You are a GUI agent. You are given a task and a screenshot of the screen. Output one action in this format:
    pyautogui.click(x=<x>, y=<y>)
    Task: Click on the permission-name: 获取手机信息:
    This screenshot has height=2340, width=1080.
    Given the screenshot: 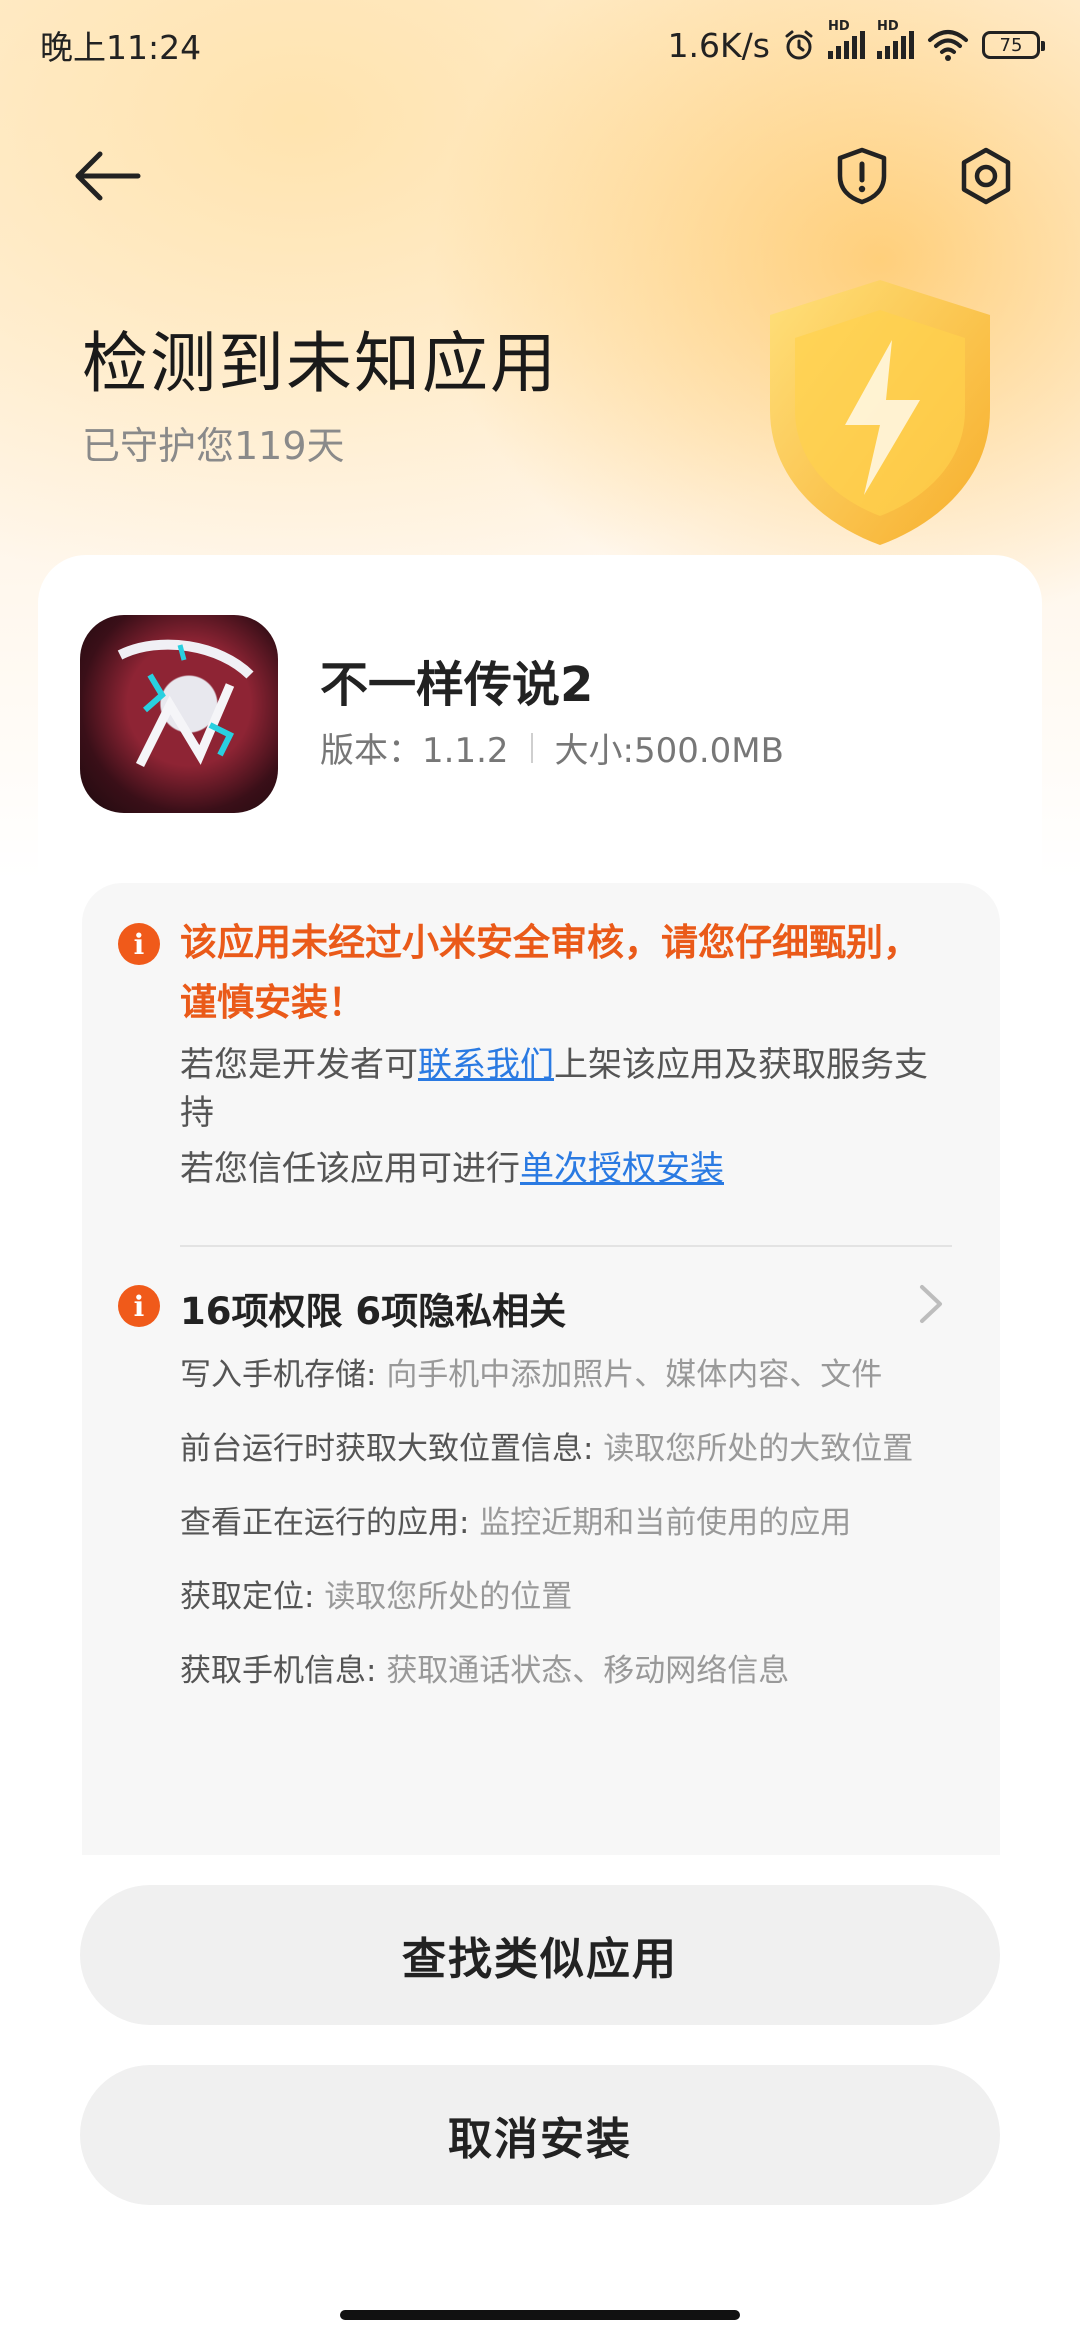 What is the action you would take?
    pyautogui.click(x=283, y=1671)
    